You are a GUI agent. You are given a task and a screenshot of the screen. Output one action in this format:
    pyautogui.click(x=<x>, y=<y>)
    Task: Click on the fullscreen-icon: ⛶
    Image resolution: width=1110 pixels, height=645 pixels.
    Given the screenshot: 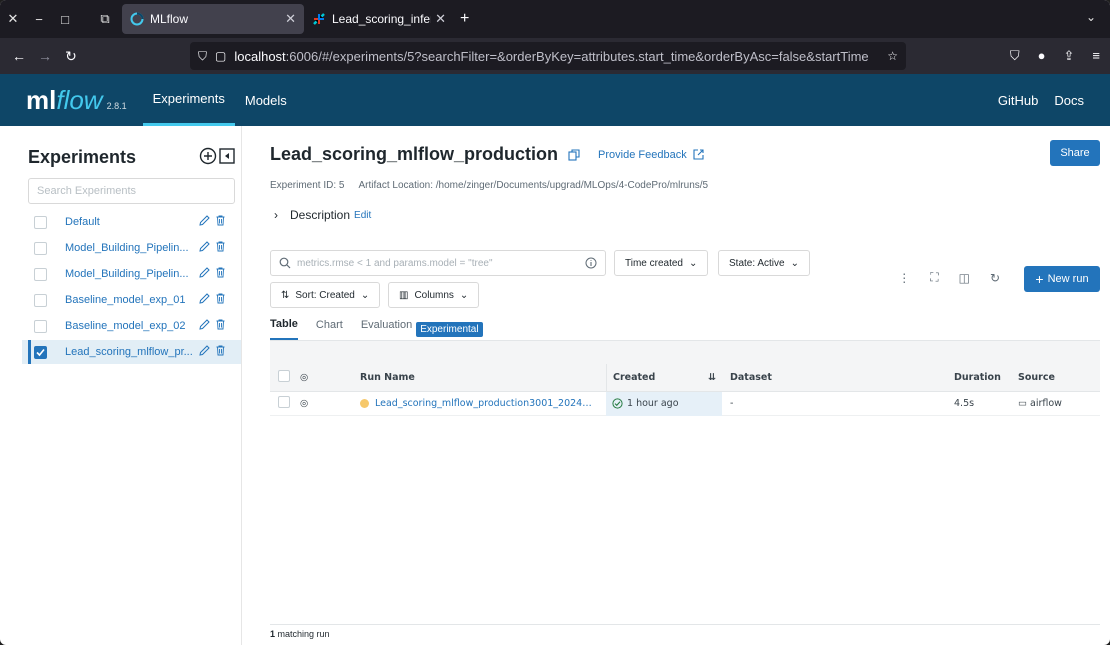 What is the action you would take?
    pyautogui.click(x=934, y=277)
    